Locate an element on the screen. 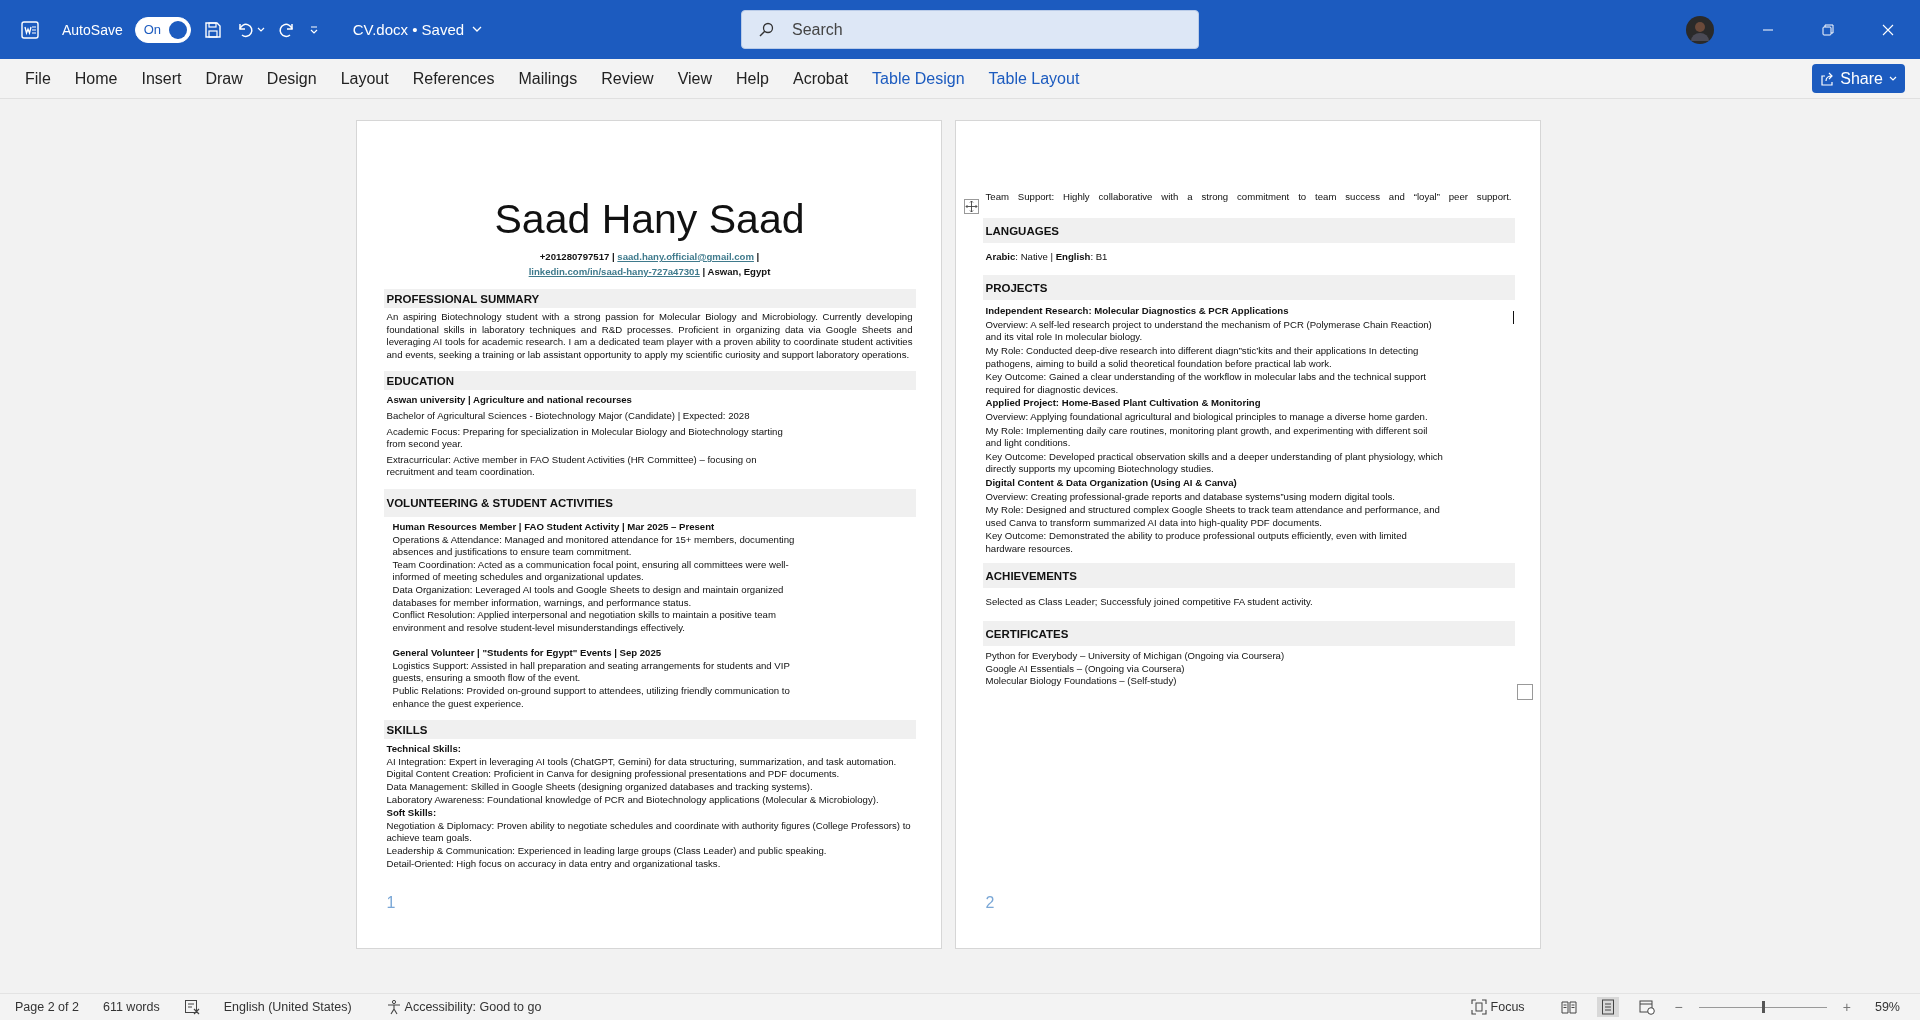 This screenshot has width=1920, height=1020. section-heading: PROJECTS is located at coordinates (1248, 288).